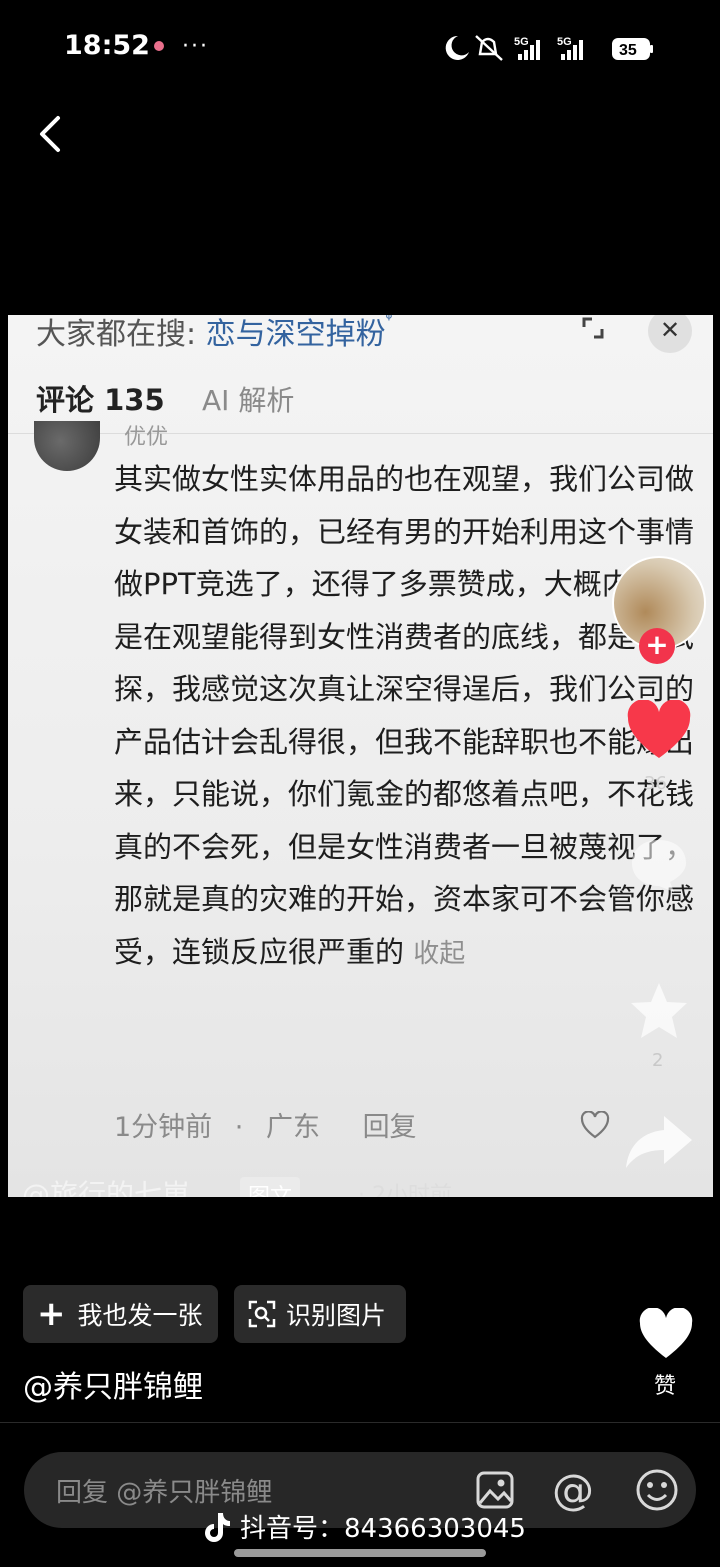  What do you see at coordinates (549, 48) in the screenshot?
I see `status-icons: 5G 5G 35` at bounding box center [549, 48].